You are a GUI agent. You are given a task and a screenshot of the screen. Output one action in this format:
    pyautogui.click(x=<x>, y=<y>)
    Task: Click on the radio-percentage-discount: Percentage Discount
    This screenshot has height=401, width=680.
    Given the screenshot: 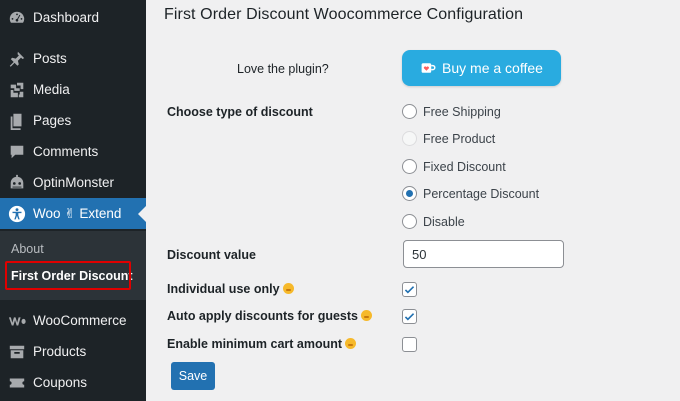 What is the action you would take?
    pyautogui.click(x=470, y=193)
    